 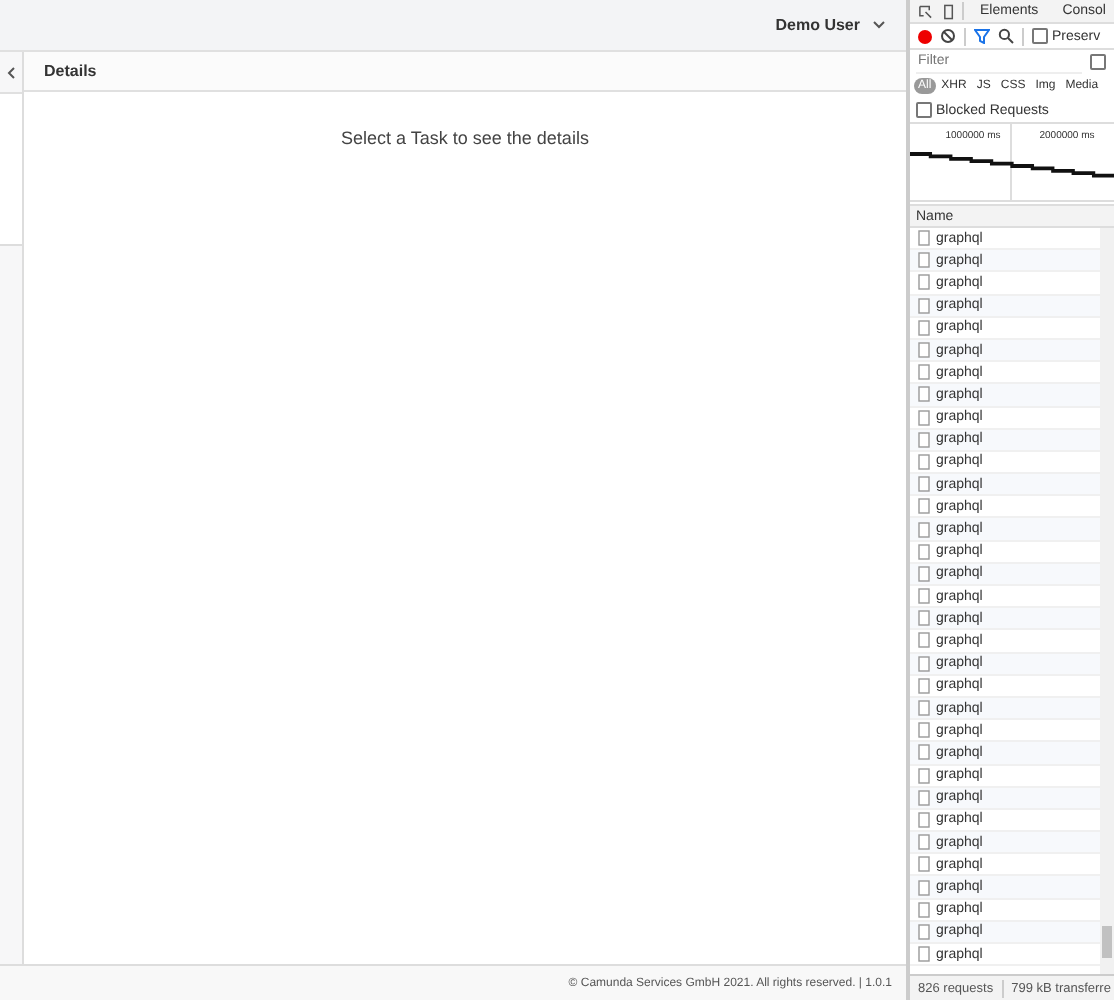 I want to click on inspect-icon, so click(x=925, y=11).